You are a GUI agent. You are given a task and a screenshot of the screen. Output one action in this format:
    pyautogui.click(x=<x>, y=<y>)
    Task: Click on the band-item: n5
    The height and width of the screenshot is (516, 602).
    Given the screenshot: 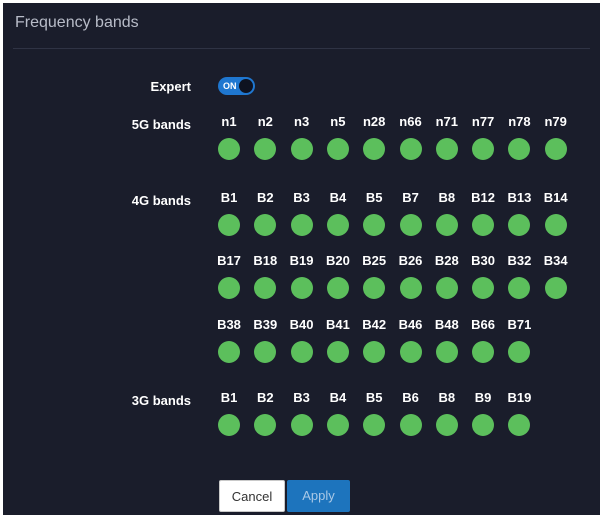 What is the action you would take?
    pyautogui.click(x=338, y=140)
    